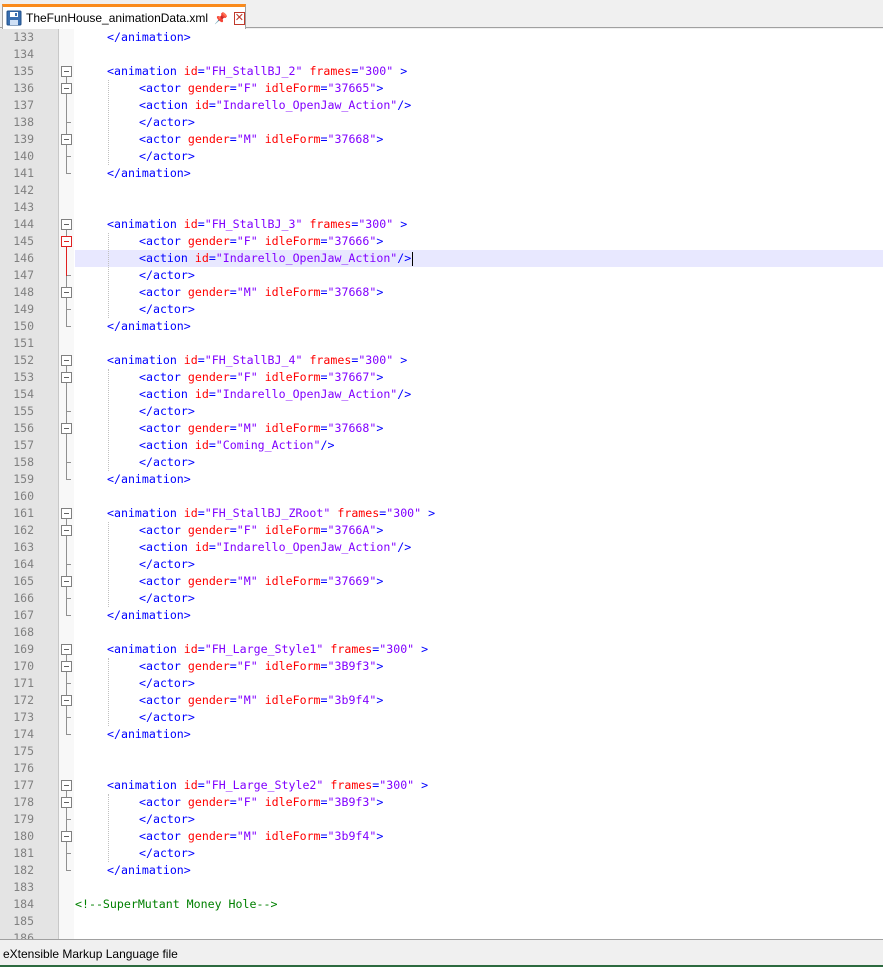 This screenshot has height=967, width=883. I want to click on line-number: 167, so click(23, 615).